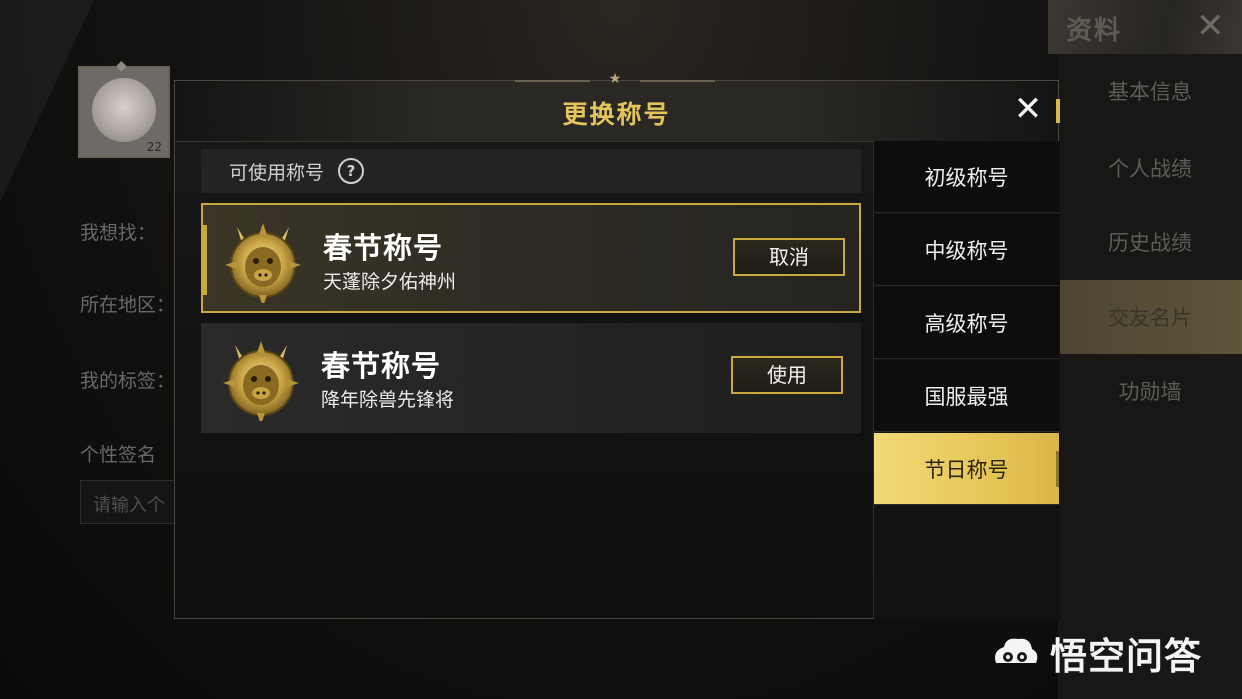 The image size is (1242, 699). I want to click on title-row: 春节称号 降年除兽先锋将 使用, so click(531, 378).